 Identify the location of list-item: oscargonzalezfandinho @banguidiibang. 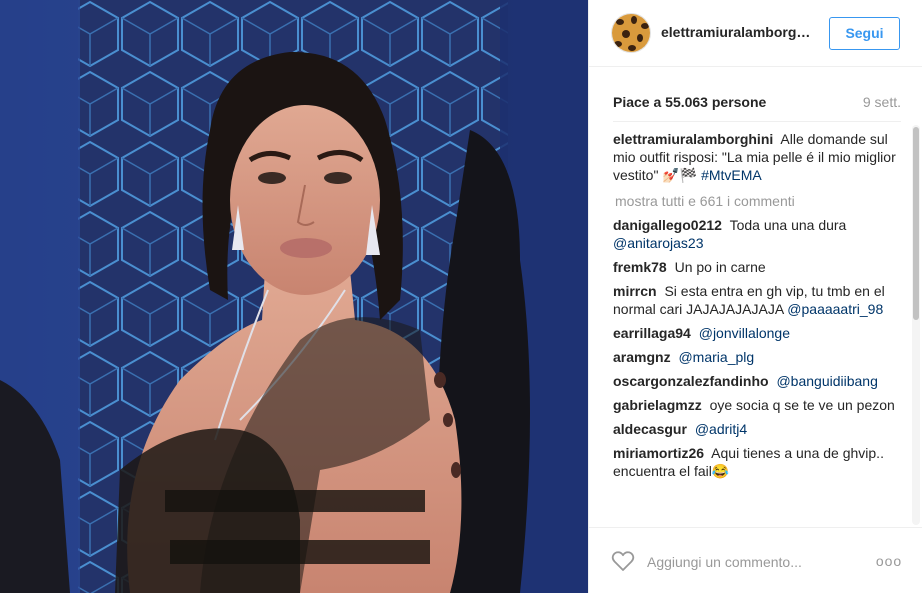
(758, 381).